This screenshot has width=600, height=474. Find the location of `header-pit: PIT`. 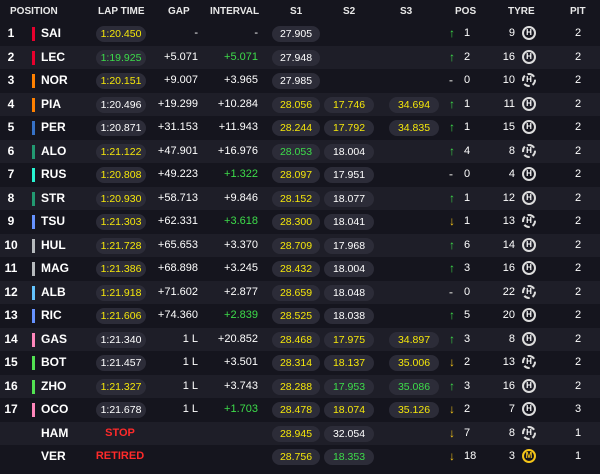

header-pit: PIT is located at coordinates (578, 11).